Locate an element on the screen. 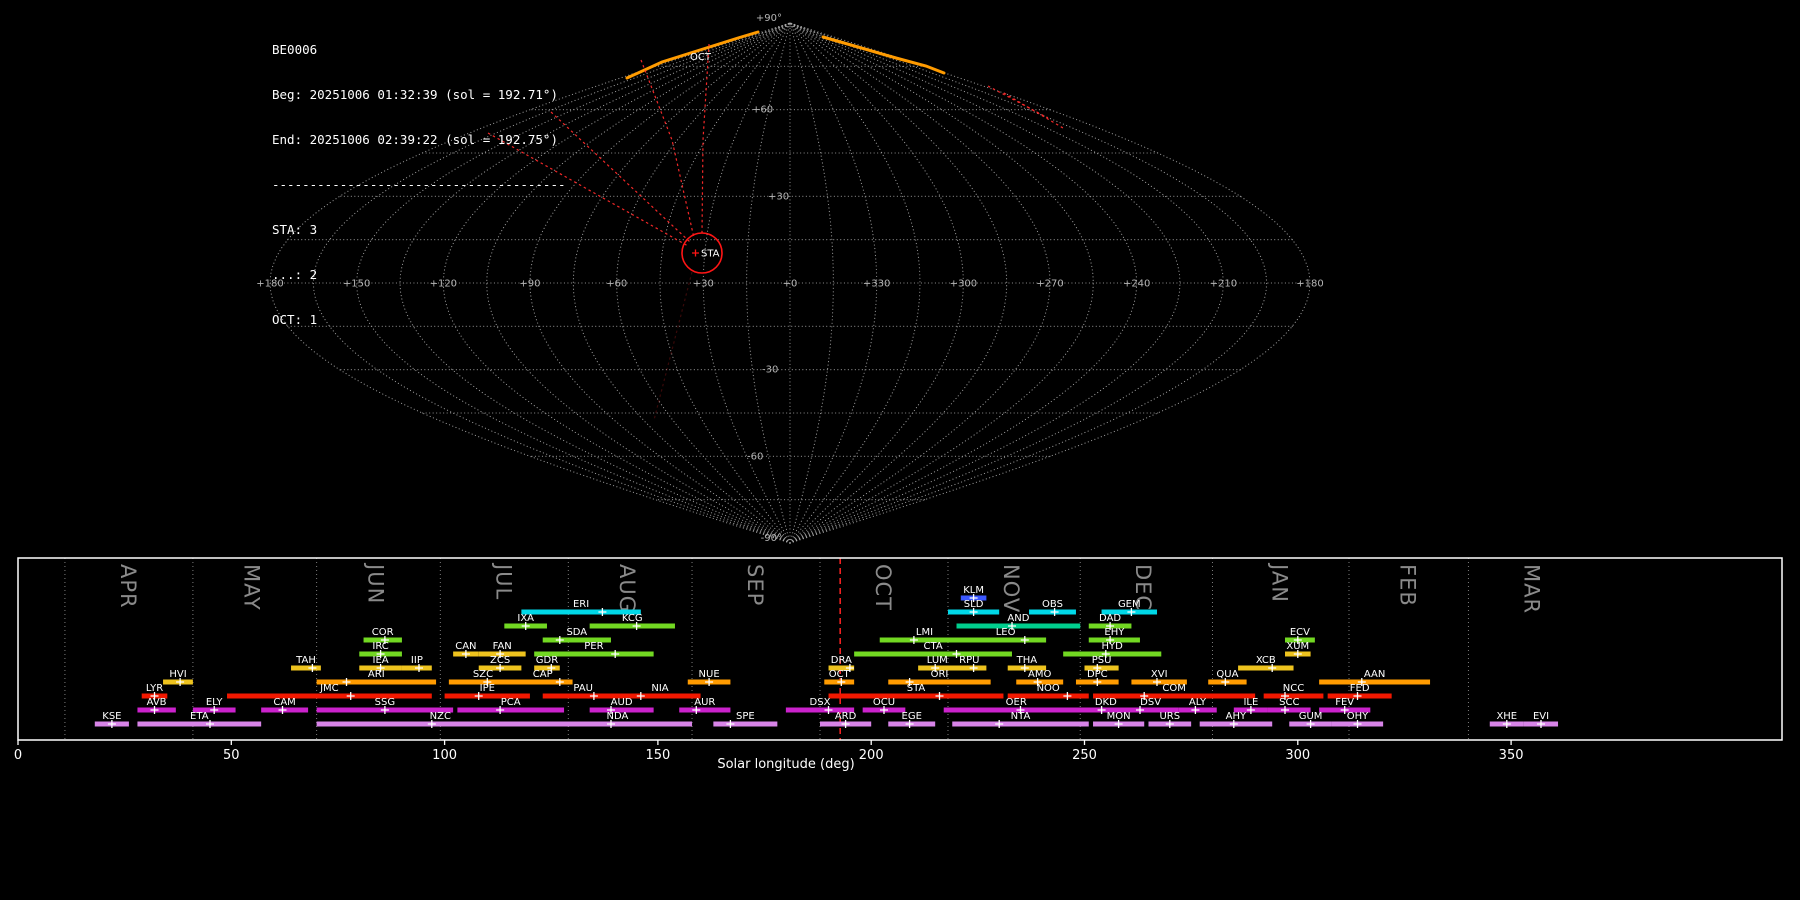  shower-label: IPE is located at coordinates (487, 688).